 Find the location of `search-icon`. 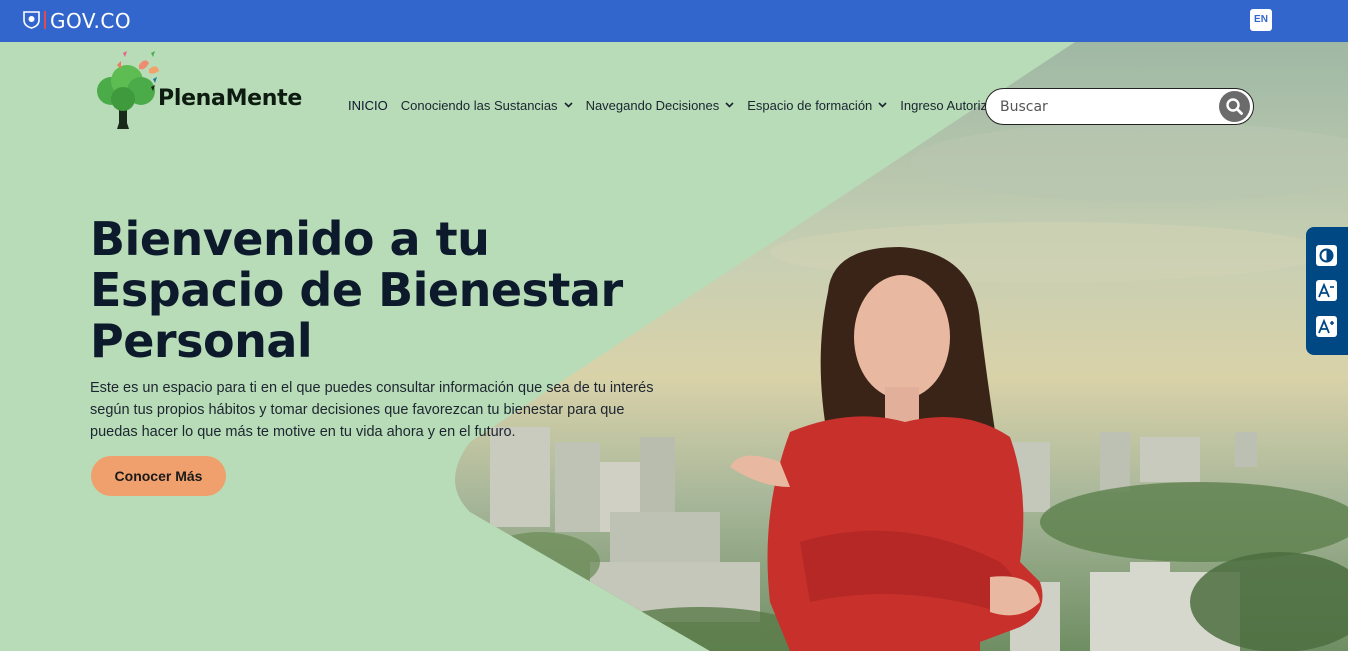

search-icon is located at coordinates (1234, 106).